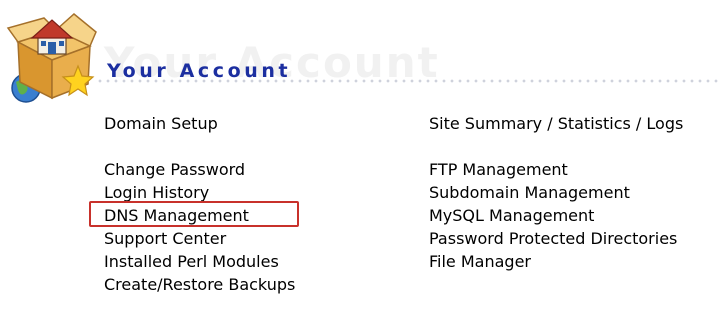 The height and width of the screenshot is (310, 718). What do you see at coordinates (199, 169) in the screenshot?
I see `link-change-password: Change Password` at bounding box center [199, 169].